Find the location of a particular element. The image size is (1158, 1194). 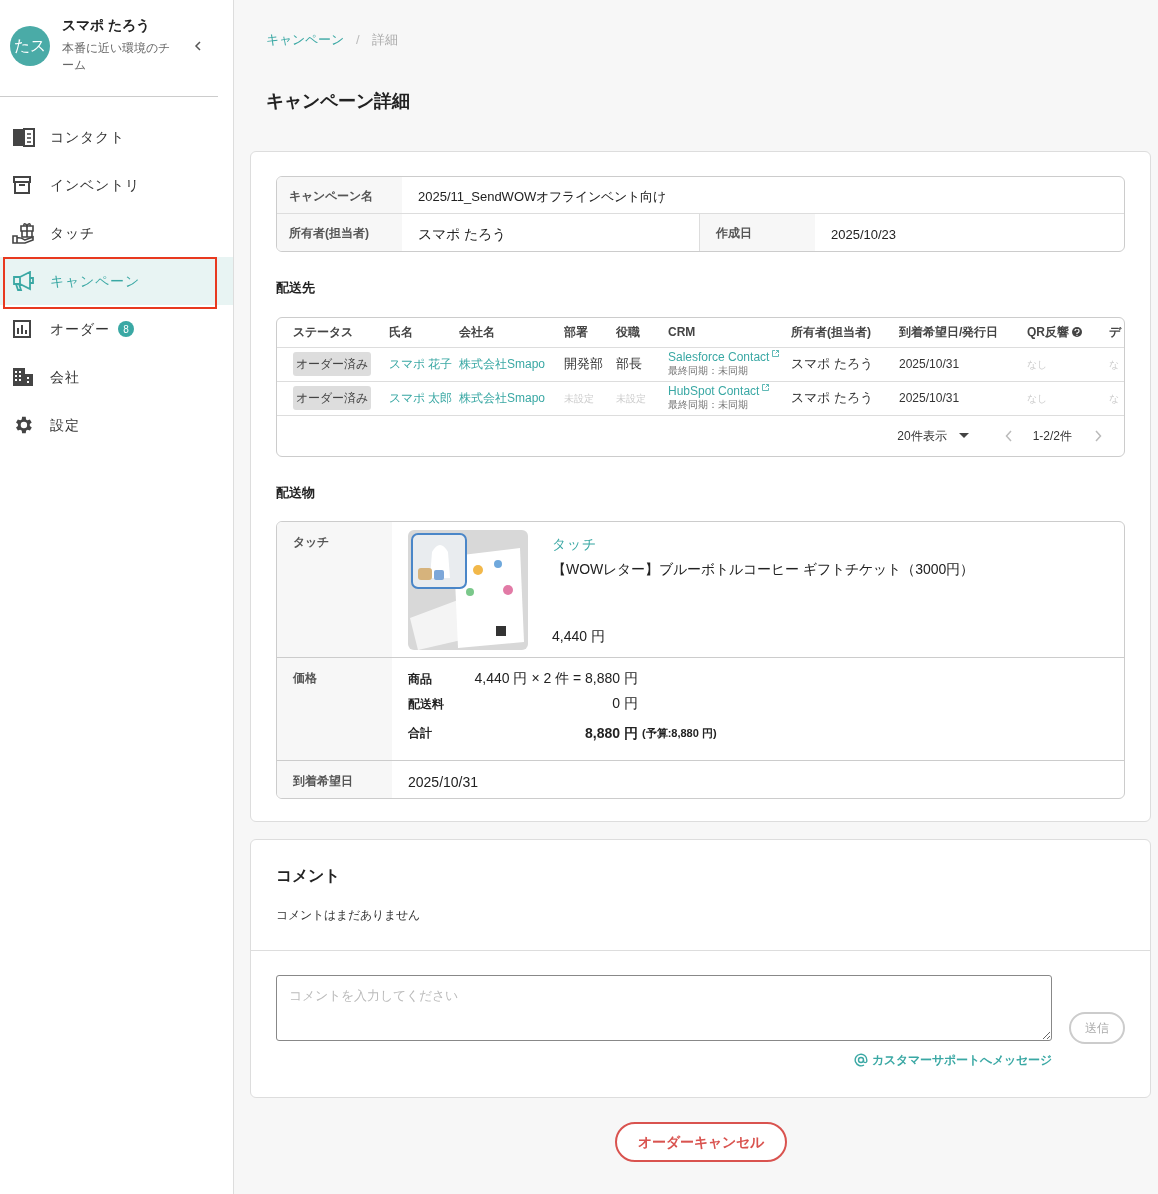

price-label: 配送料 is located at coordinates (426, 704).